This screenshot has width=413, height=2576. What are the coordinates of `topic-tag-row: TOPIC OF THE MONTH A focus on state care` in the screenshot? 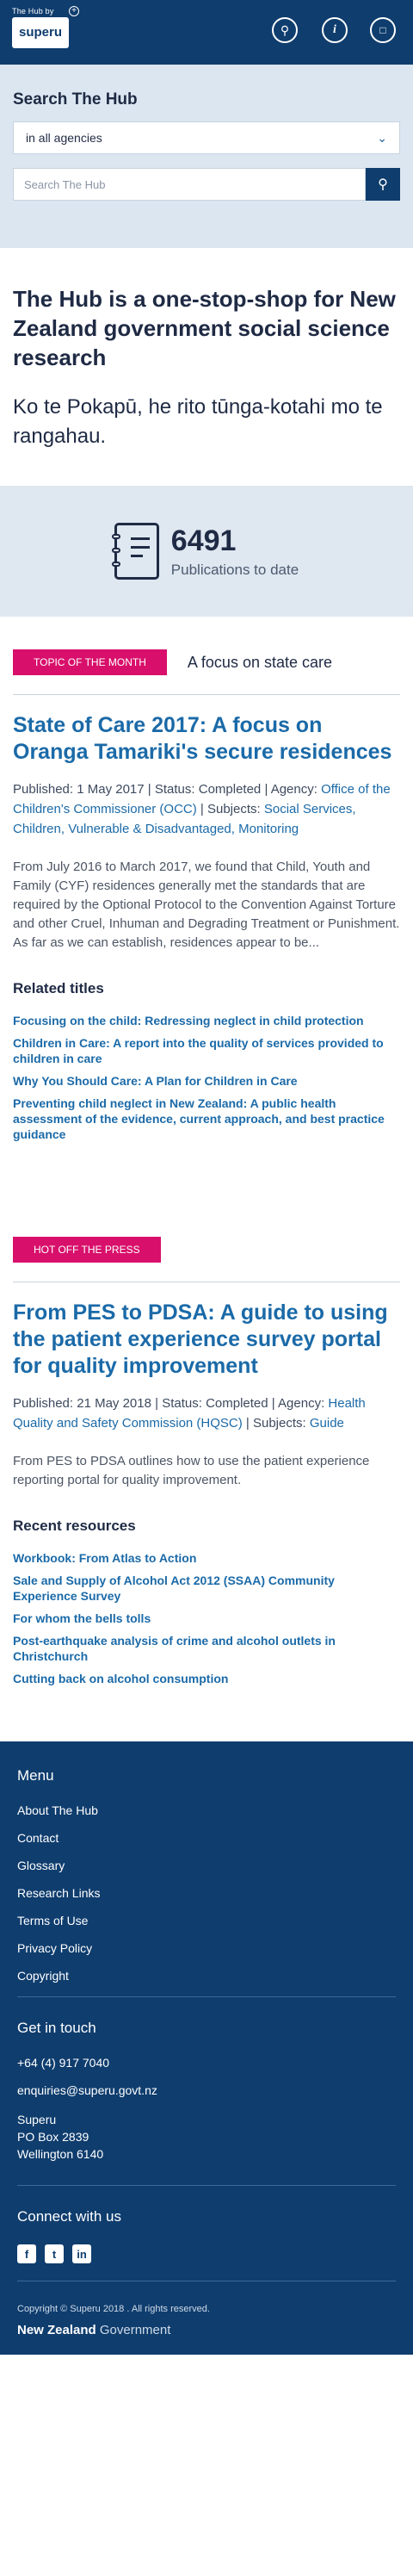 It's located at (206, 672).